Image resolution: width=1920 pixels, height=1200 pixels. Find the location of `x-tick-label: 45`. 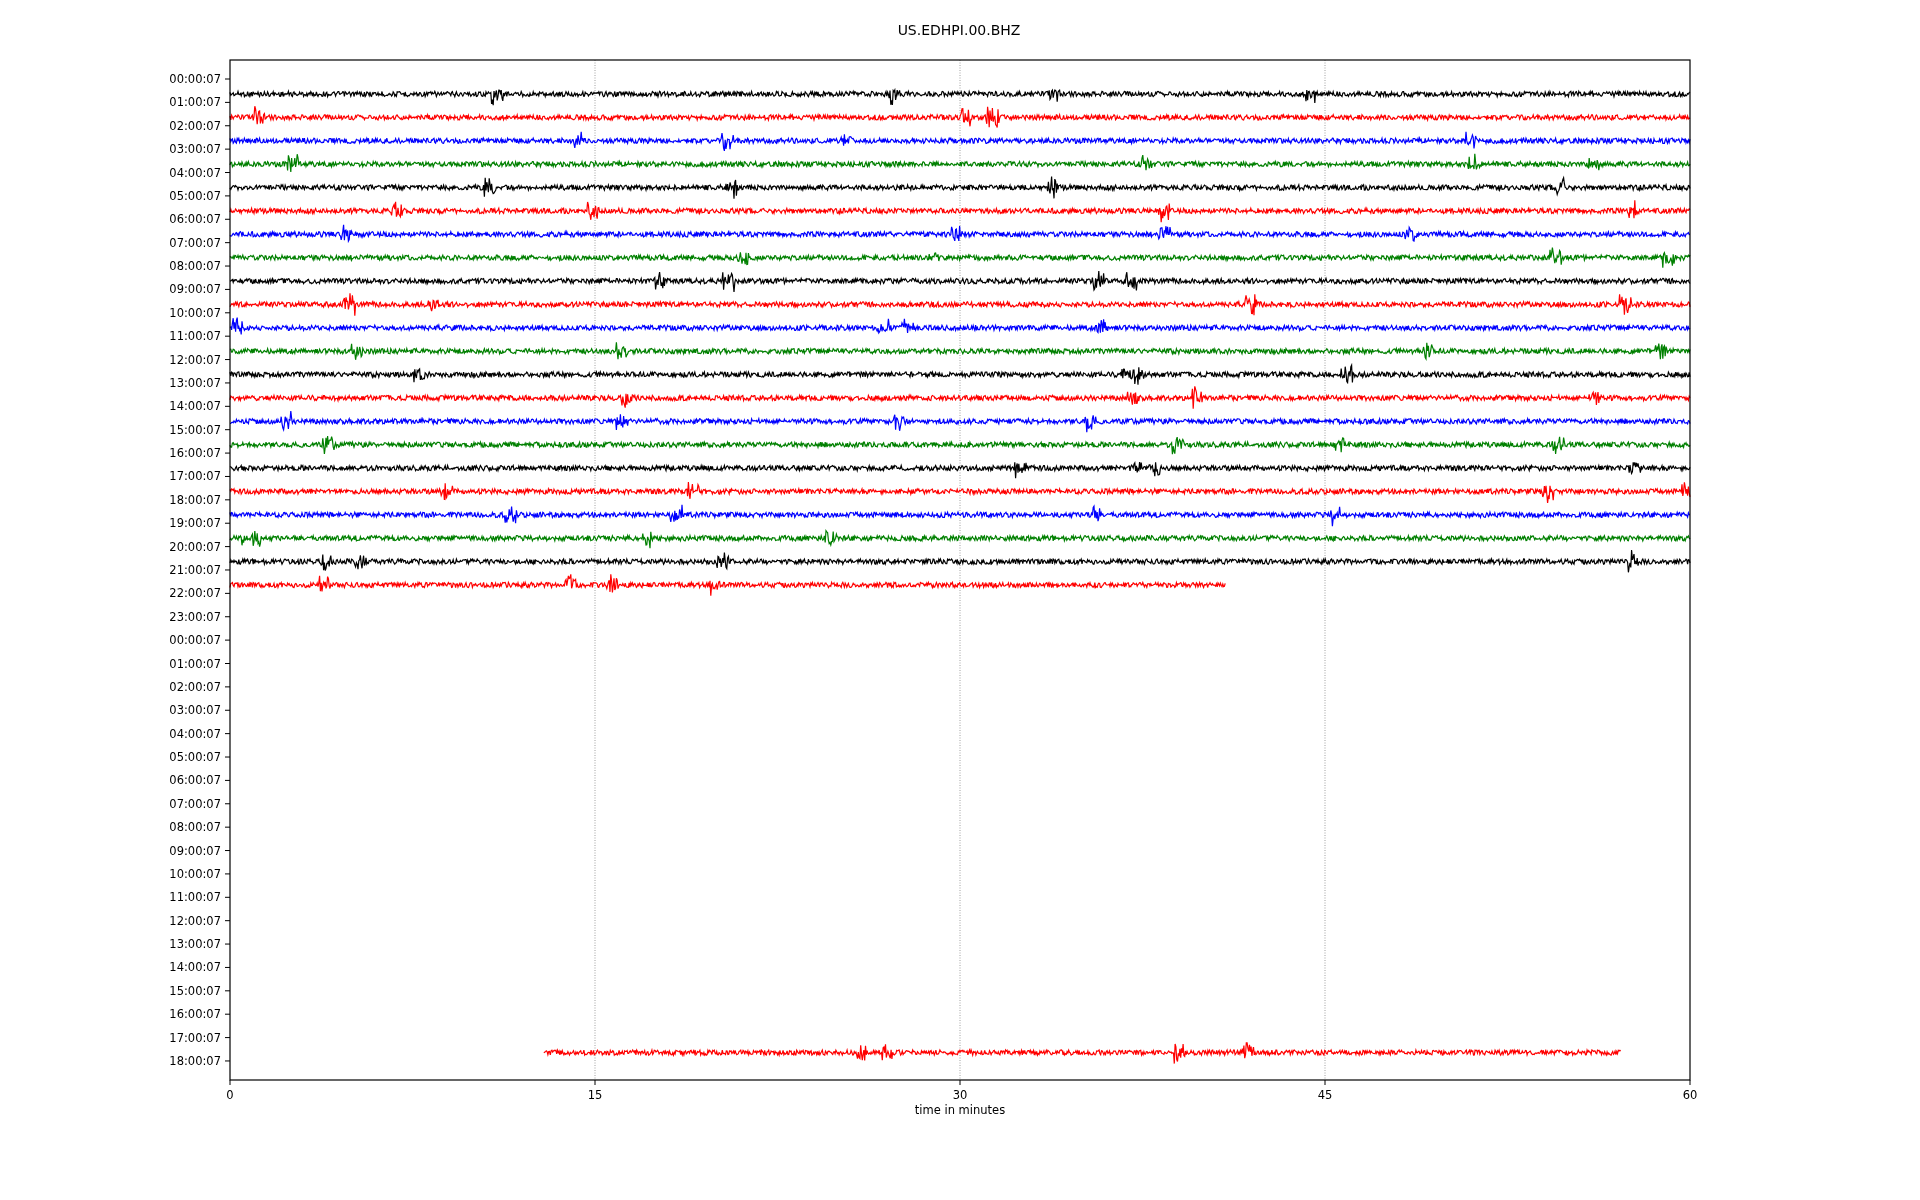

x-tick-label: 45 is located at coordinates (1325, 1095).